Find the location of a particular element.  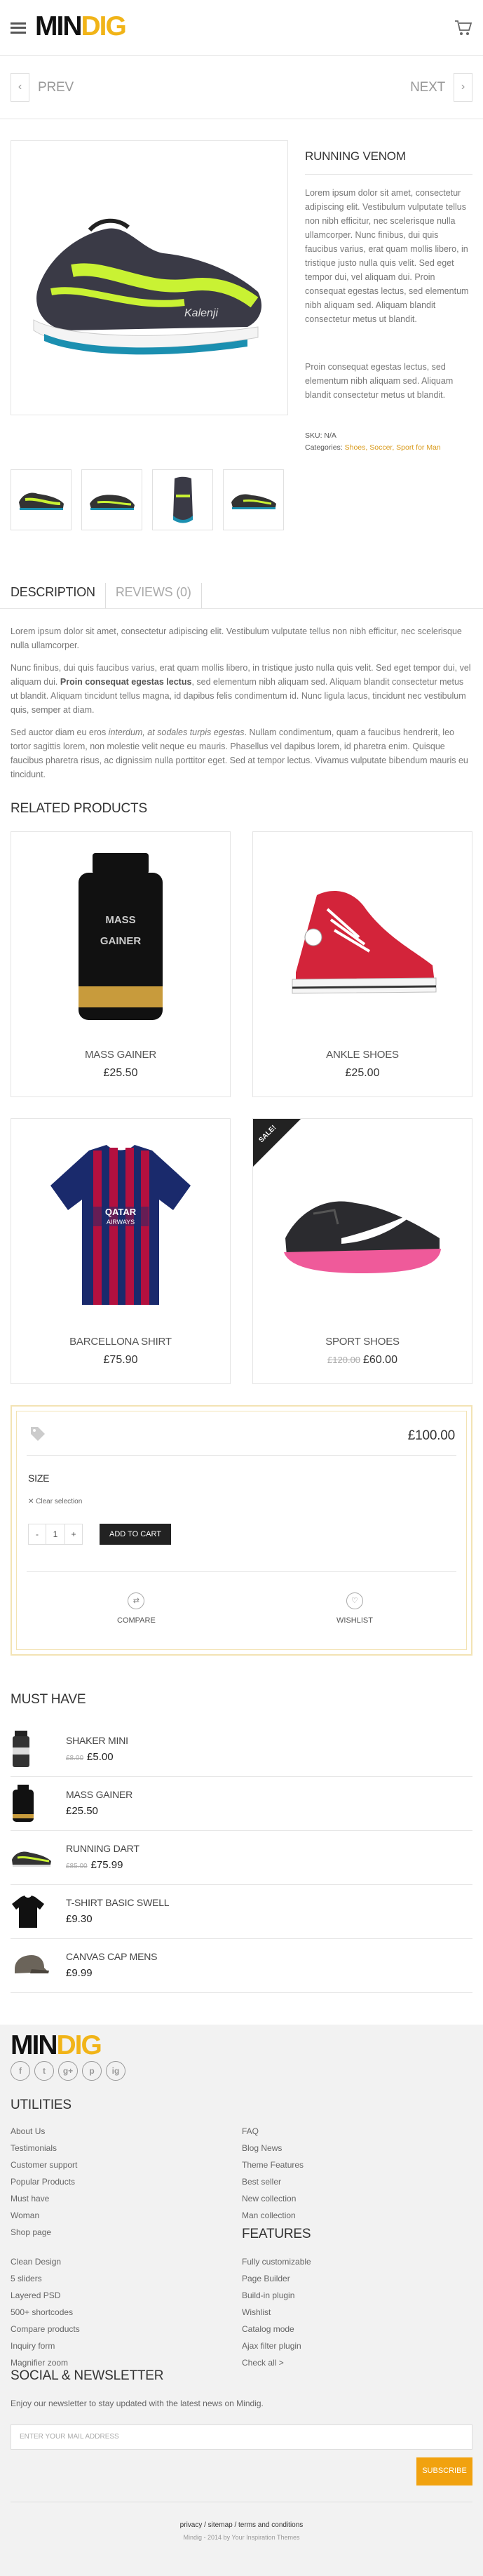

list-item: CANVAS CAP MENS £9.99 is located at coordinates (241, 1966).